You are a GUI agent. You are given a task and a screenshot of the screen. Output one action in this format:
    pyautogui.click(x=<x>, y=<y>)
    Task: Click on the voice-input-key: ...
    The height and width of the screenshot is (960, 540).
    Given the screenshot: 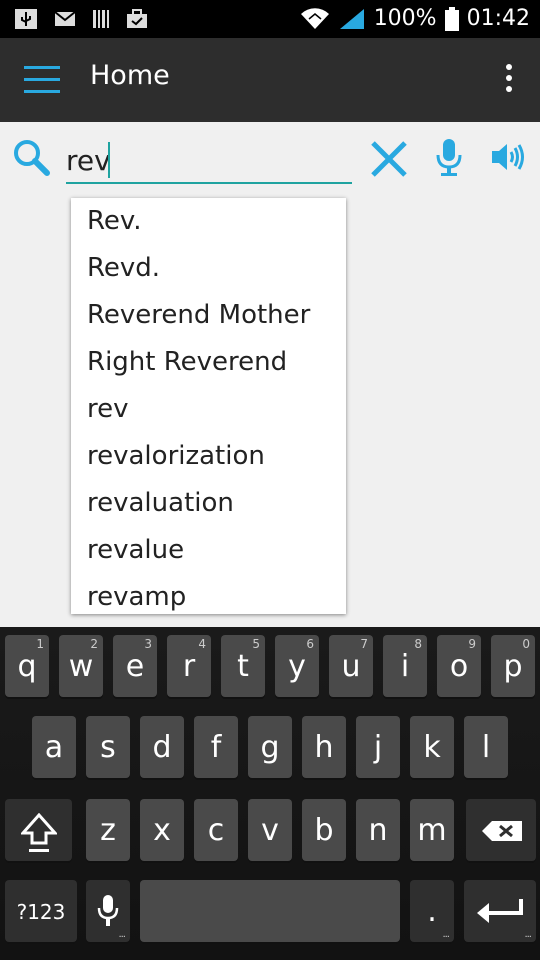 What is the action you would take?
    pyautogui.click(x=108, y=911)
    